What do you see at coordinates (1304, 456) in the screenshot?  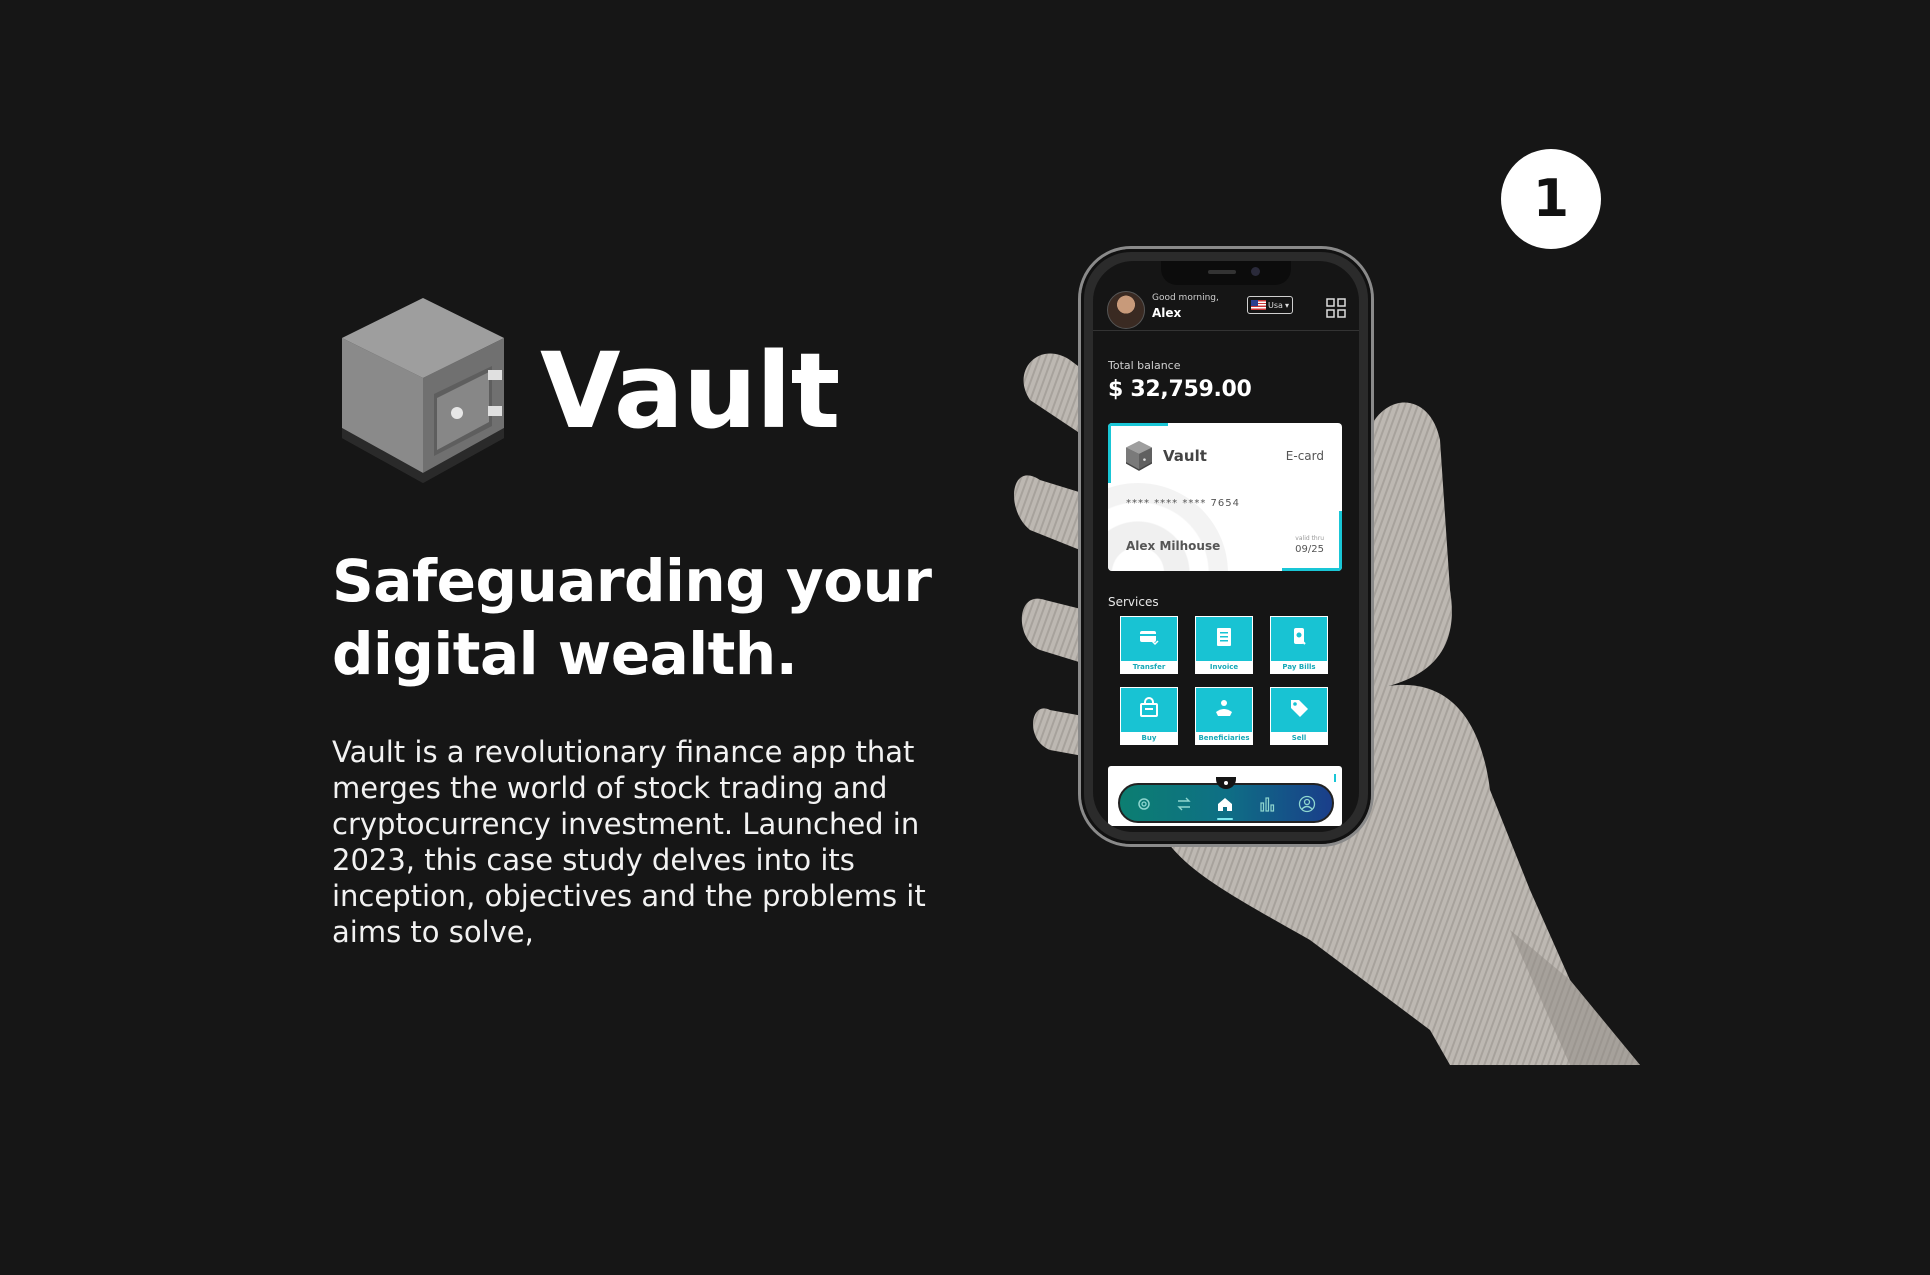 I see `card-type: E-card` at bounding box center [1304, 456].